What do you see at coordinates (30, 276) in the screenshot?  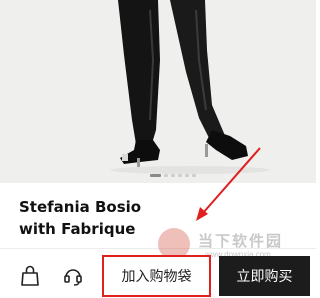 I see `shopping-bag-icon` at bounding box center [30, 276].